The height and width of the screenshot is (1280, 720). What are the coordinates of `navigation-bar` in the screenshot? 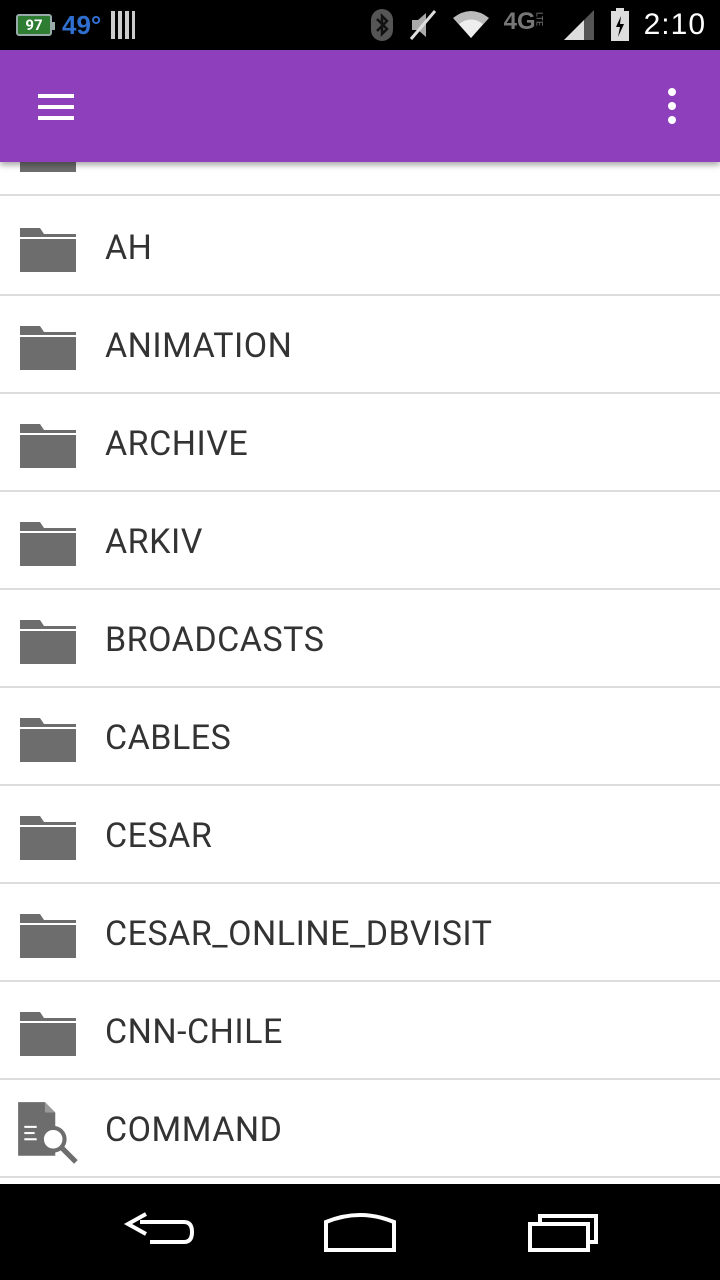 It's located at (360, 1232).